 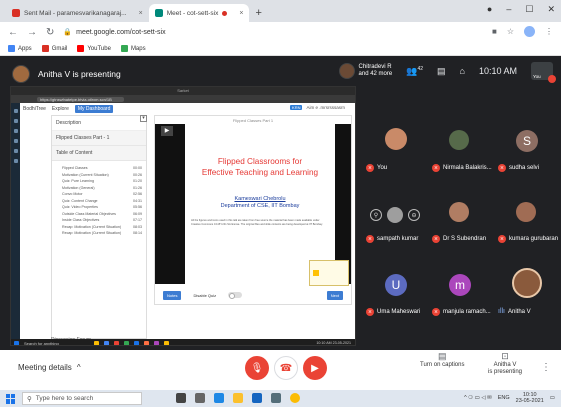 What do you see at coordinates (54, 48) in the screenshot?
I see `bookmark-gmail: Gmail` at bounding box center [54, 48].